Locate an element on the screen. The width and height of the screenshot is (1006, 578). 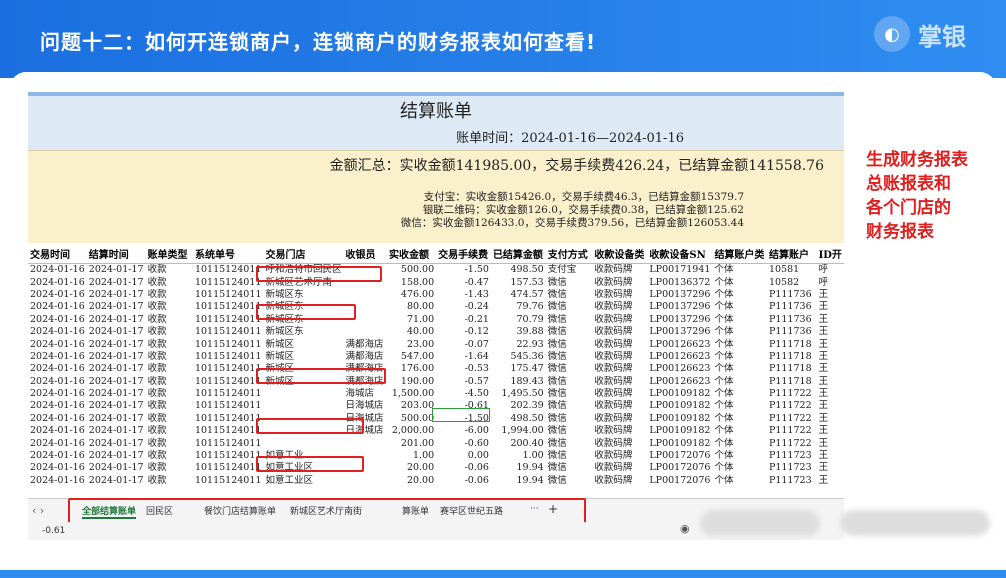
table-cell: -0.06 is located at coordinates (463, 481).